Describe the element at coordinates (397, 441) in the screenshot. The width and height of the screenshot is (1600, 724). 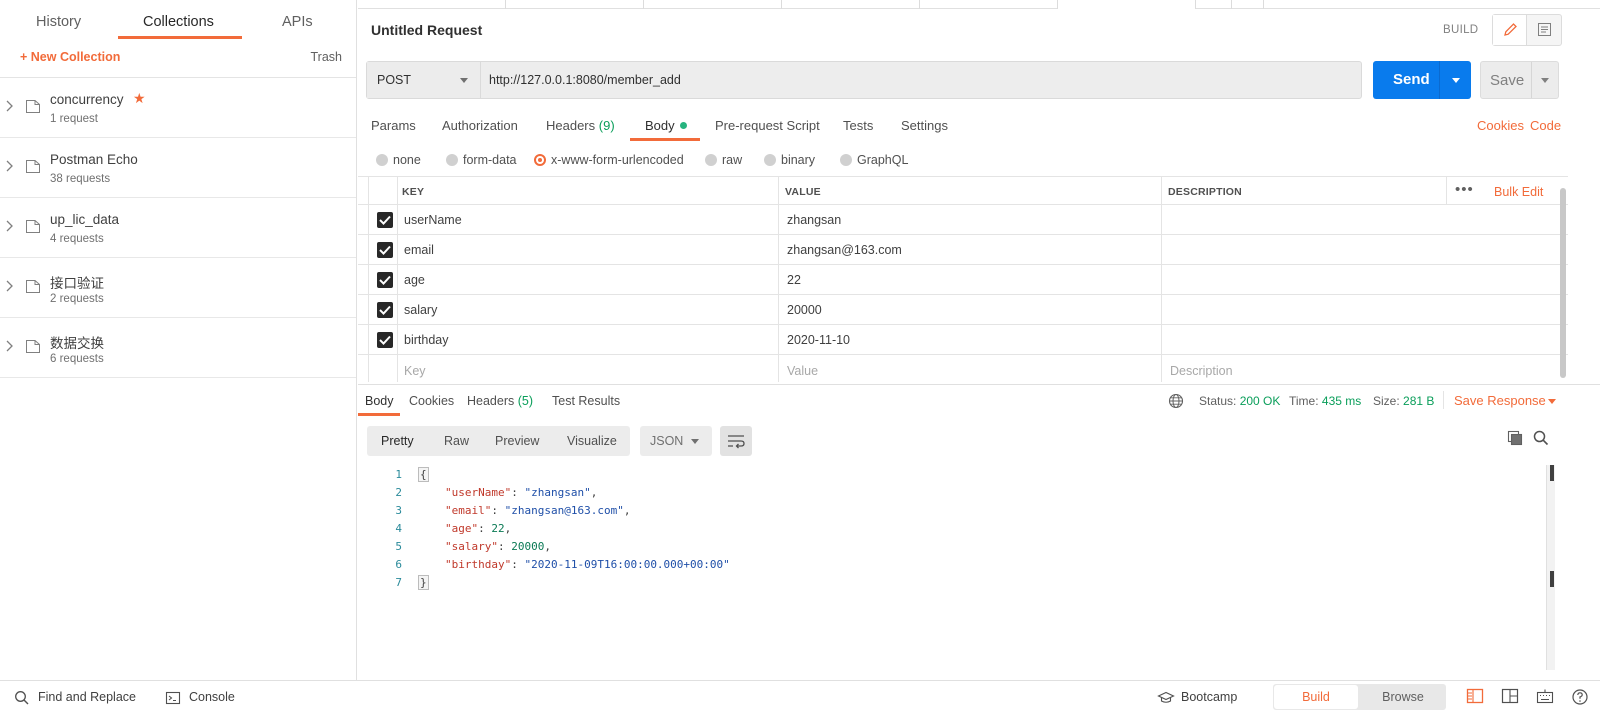
I see `view-pretty: Pretty` at that location.